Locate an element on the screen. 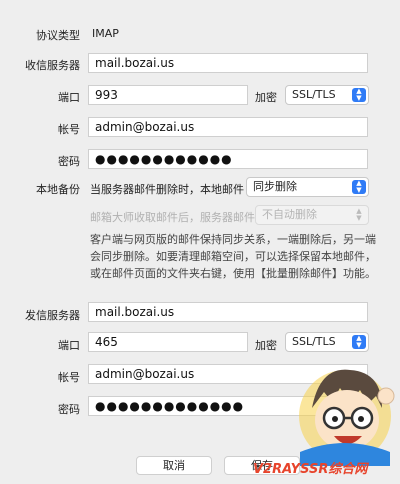 This screenshot has height=484, width=400. backup-note-line1: 客户端与网页版的邮件保持同步关系，一端删除后，另一端 is located at coordinates (233, 239).